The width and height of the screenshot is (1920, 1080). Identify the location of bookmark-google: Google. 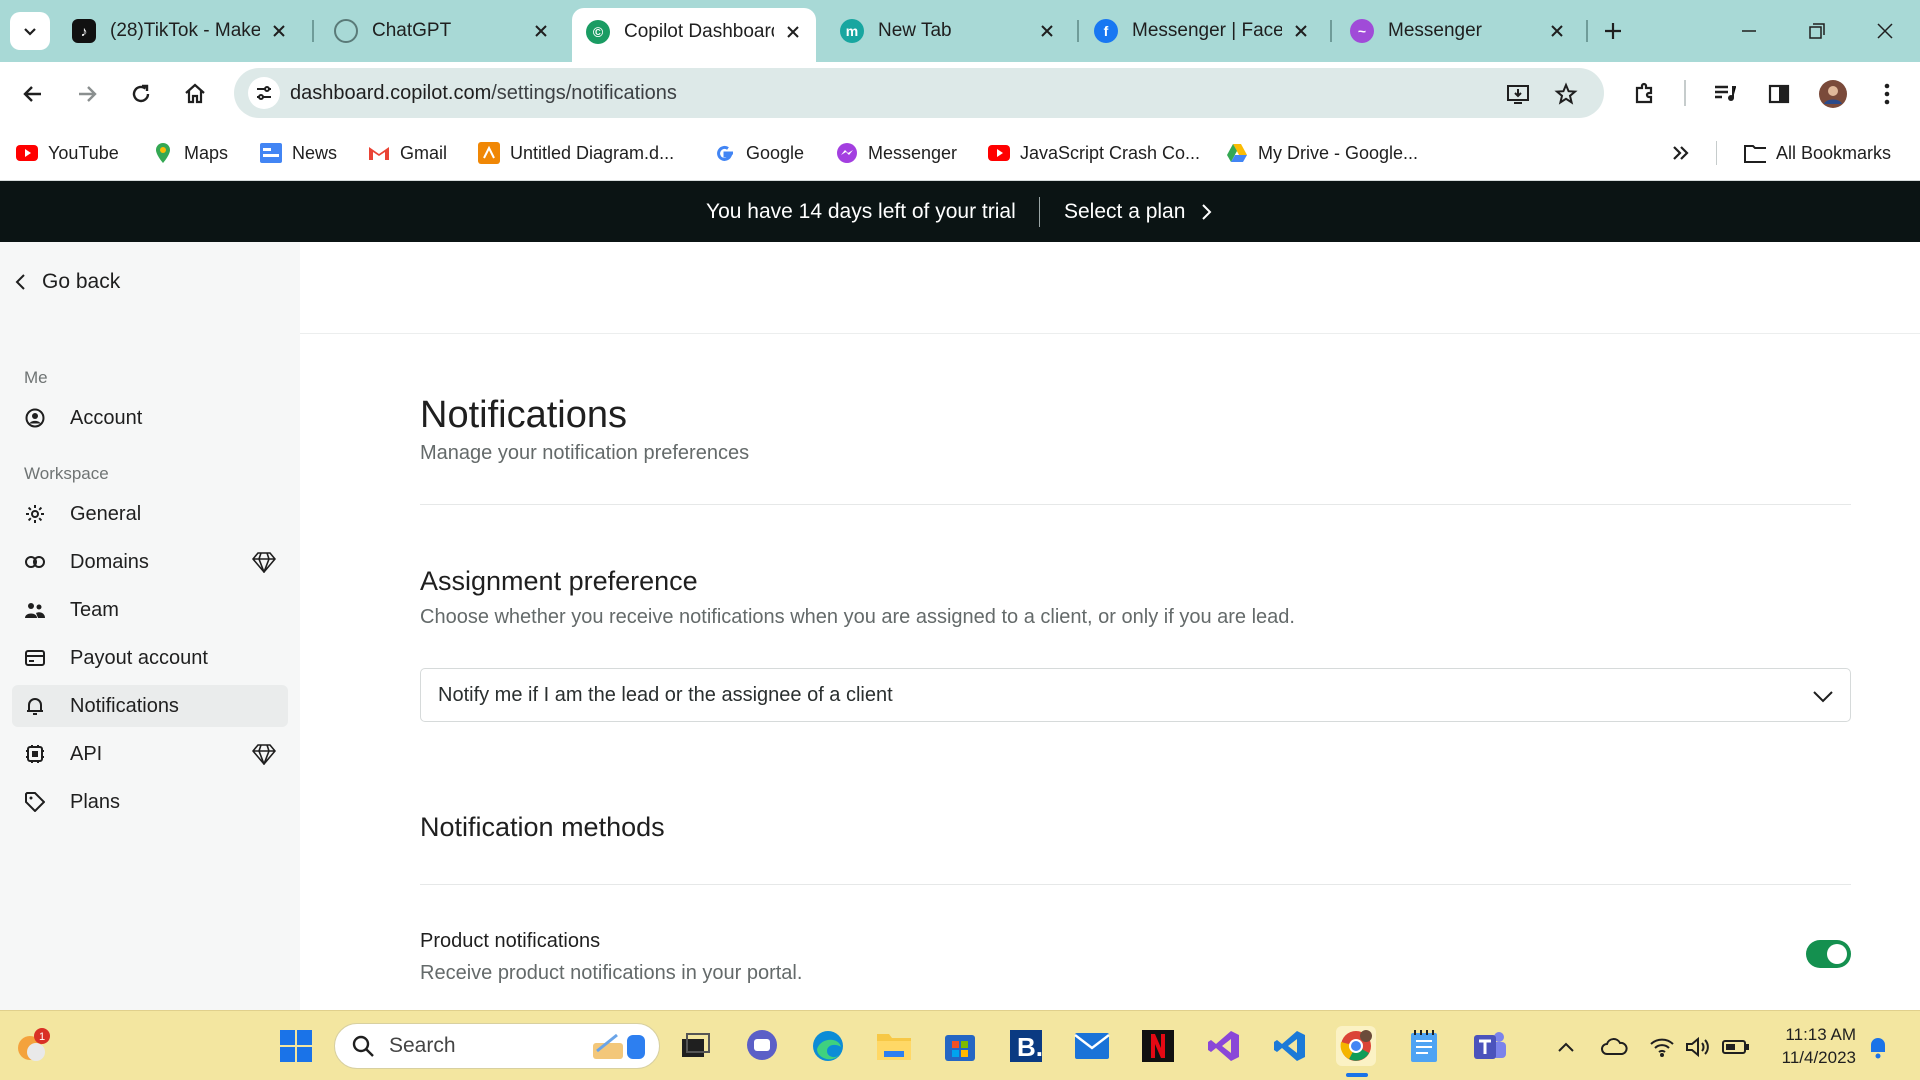
(759, 153).